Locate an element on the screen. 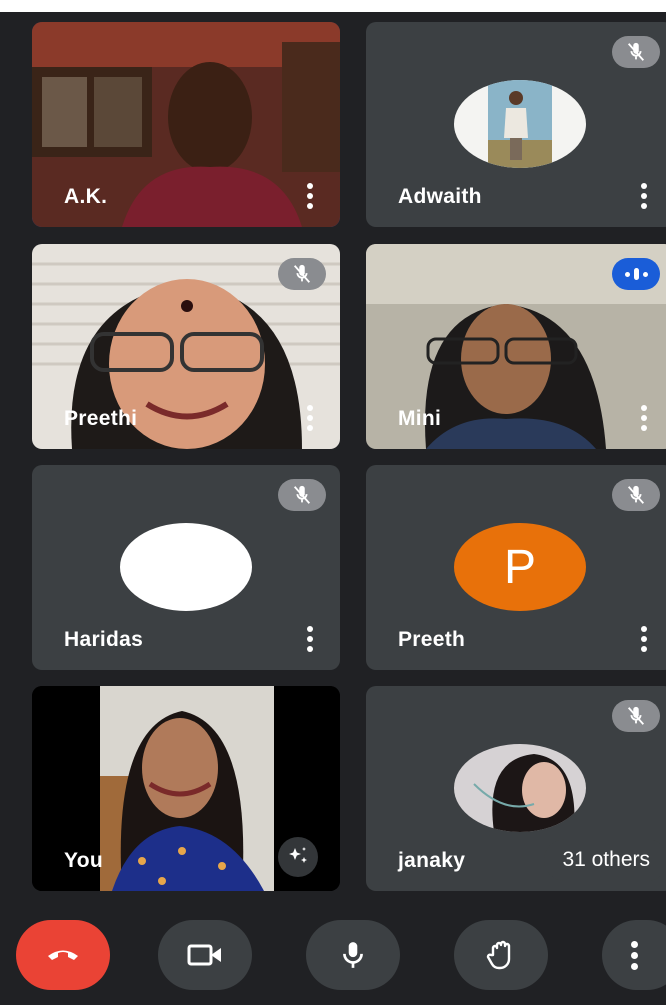 The height and width of the screenshot is (1005, 666). avatar: P is located at coordinates (520, 567).